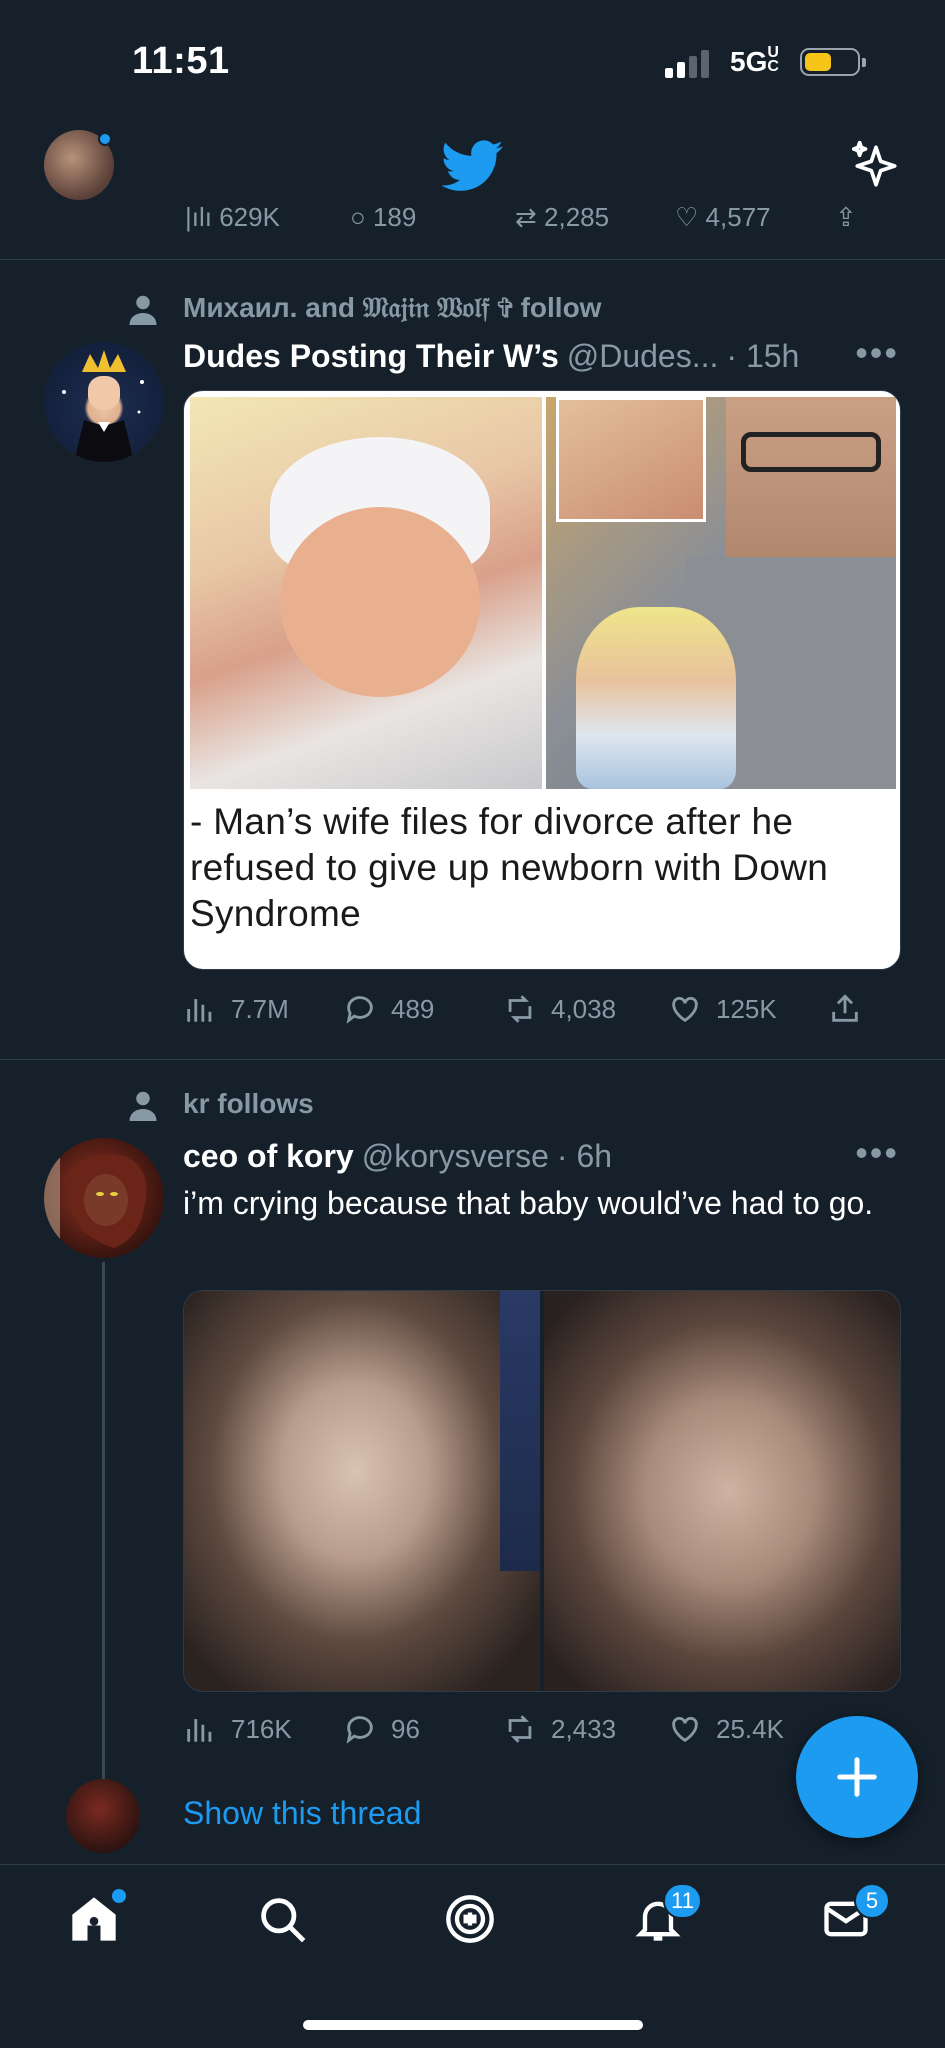  What do you see at coordinates (455, 1156) in the screenshot?
I see `author-handle: @korysverse` at bounding box center [455, 1156].